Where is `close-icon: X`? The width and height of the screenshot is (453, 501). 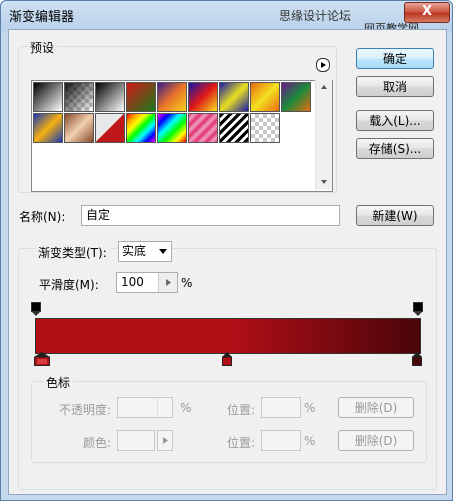 close-icon: X is located at coordinates (427, 11).